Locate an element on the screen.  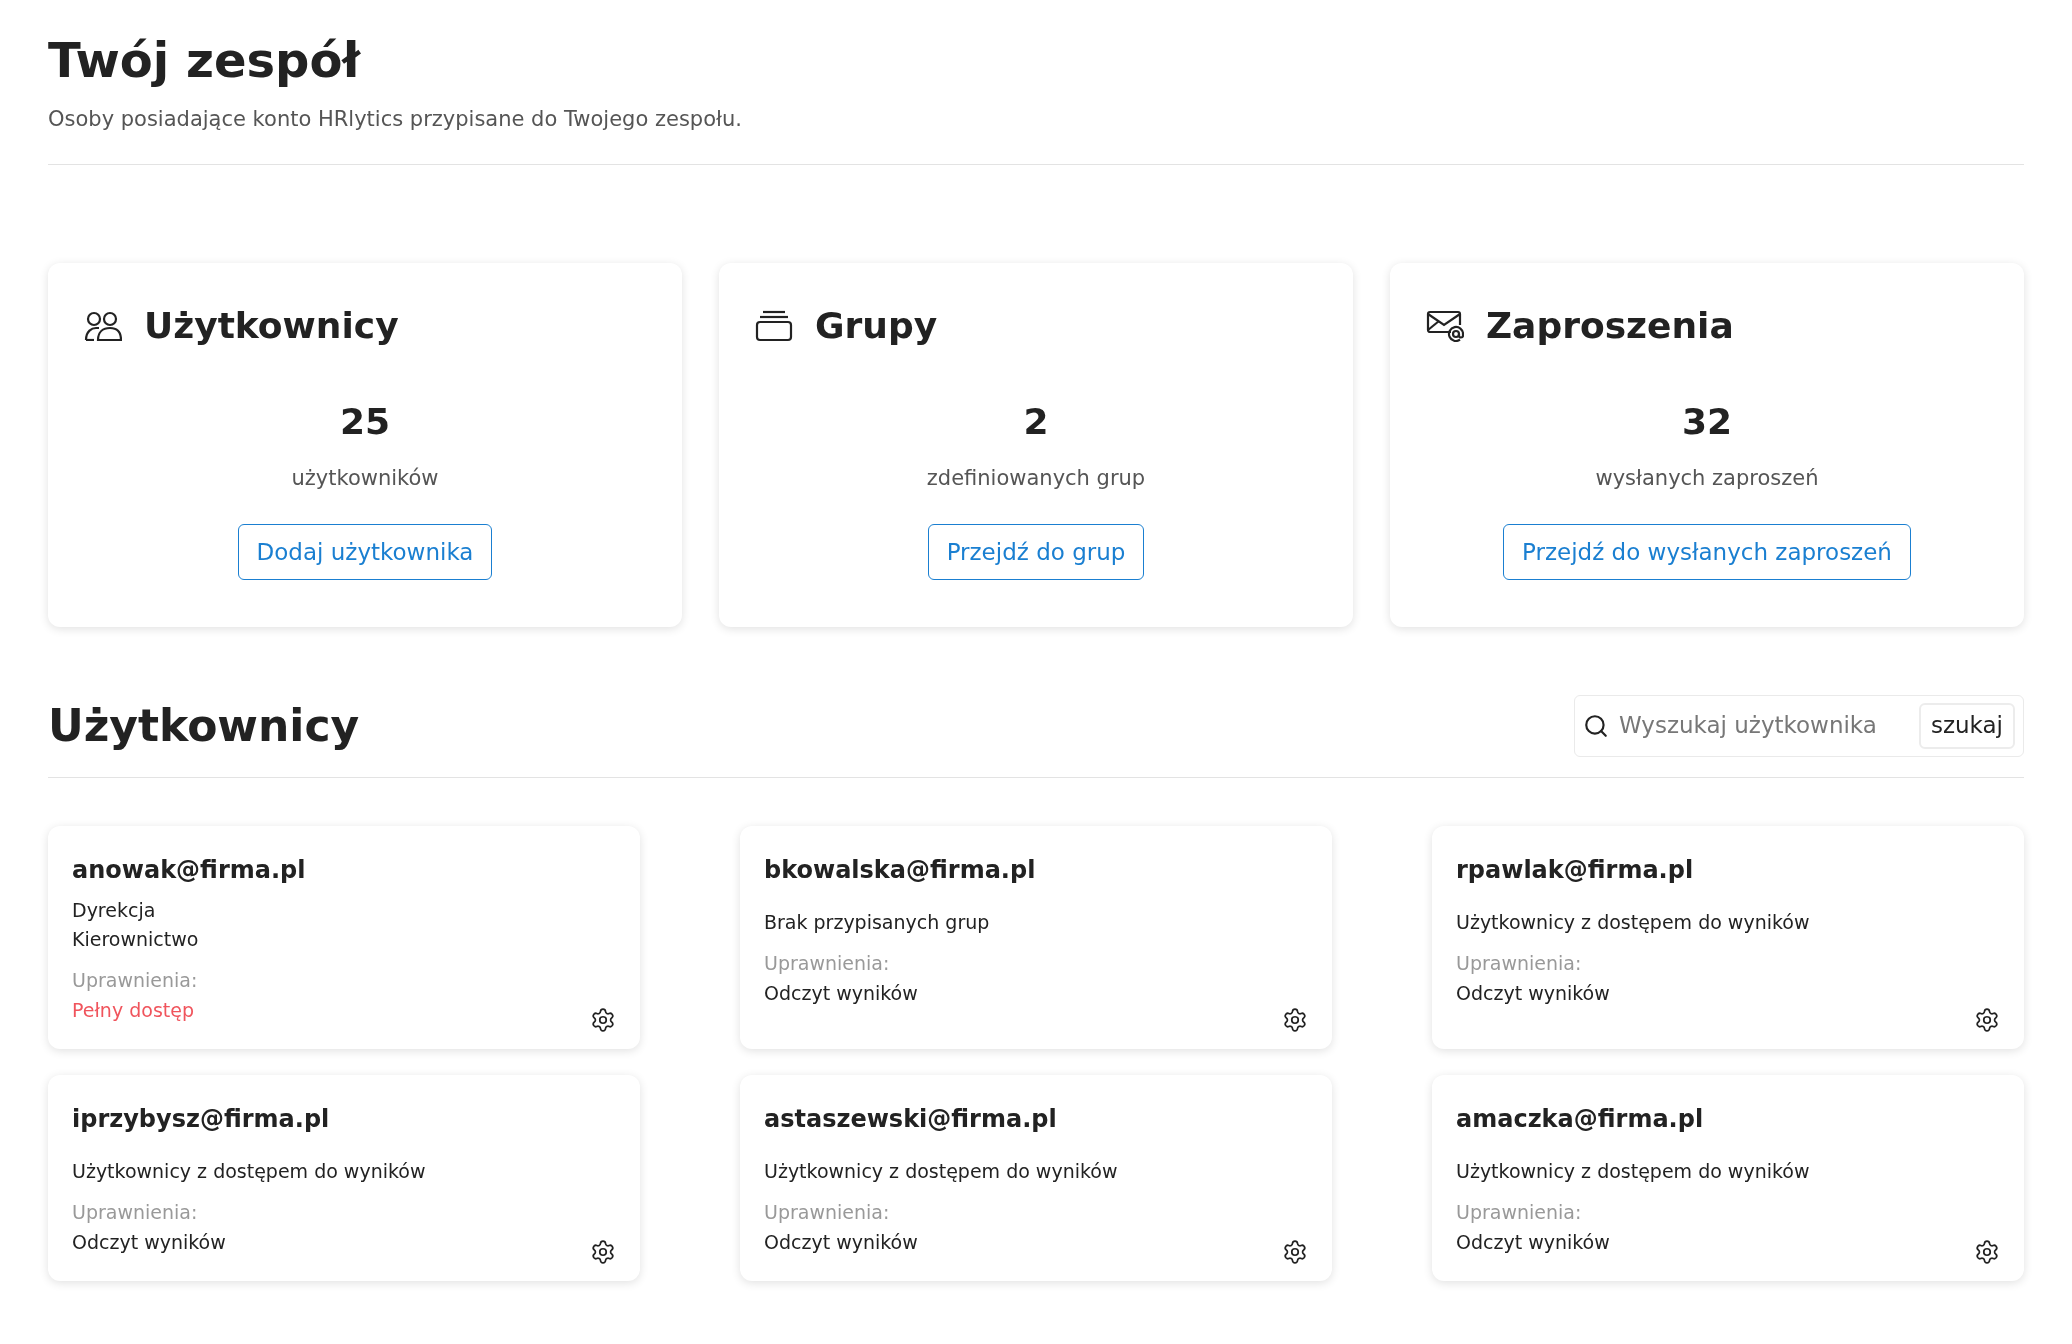
stat-caption: użytkowników is located at coordinates (365, 478).